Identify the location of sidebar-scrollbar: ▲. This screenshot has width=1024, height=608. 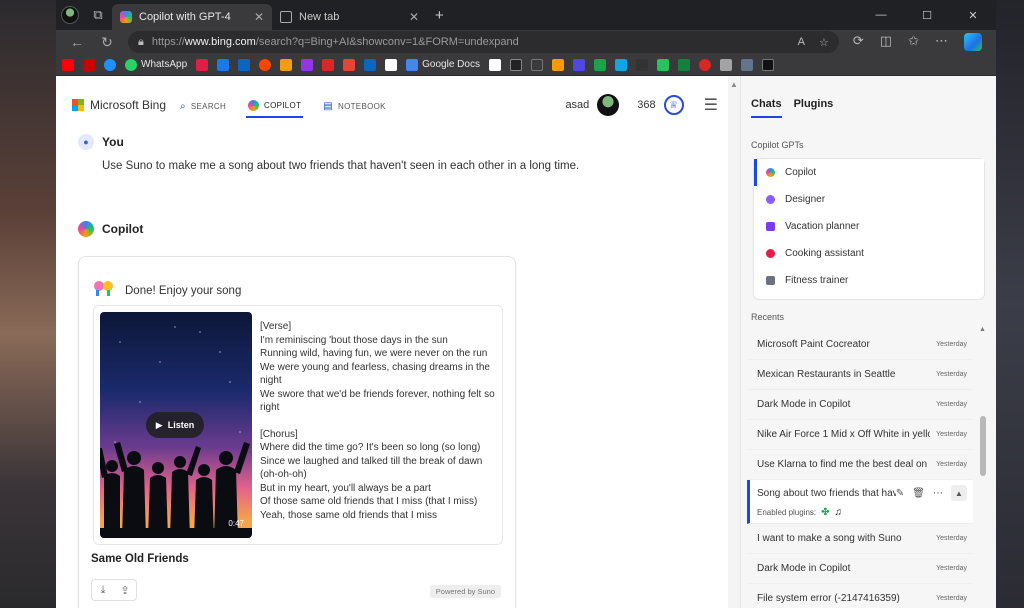
(983, 467).